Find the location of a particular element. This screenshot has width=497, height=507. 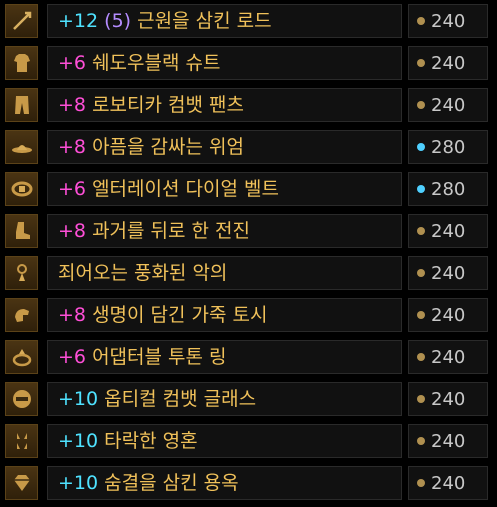

weapon-rod-icon is located at coordinates (21, 21).